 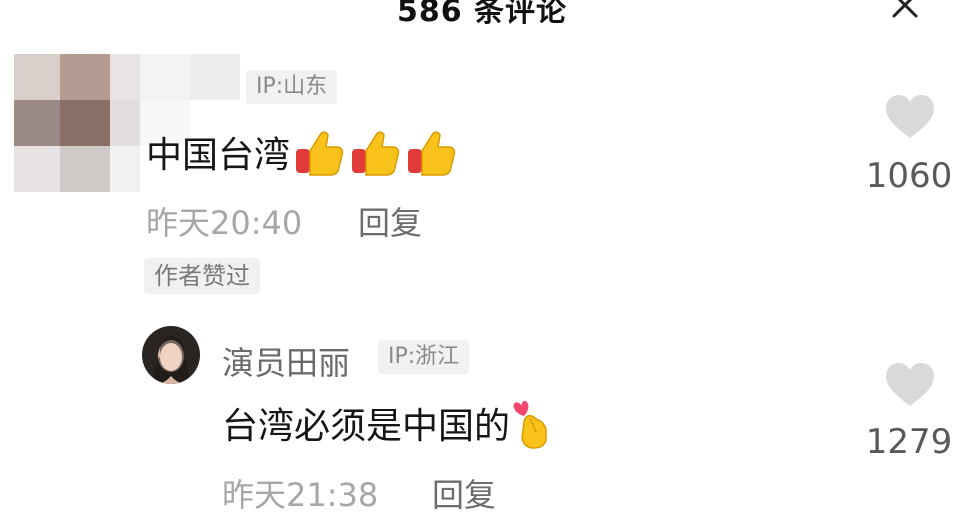 I want to click on like-count: 1060, so click(x=909, y=176).